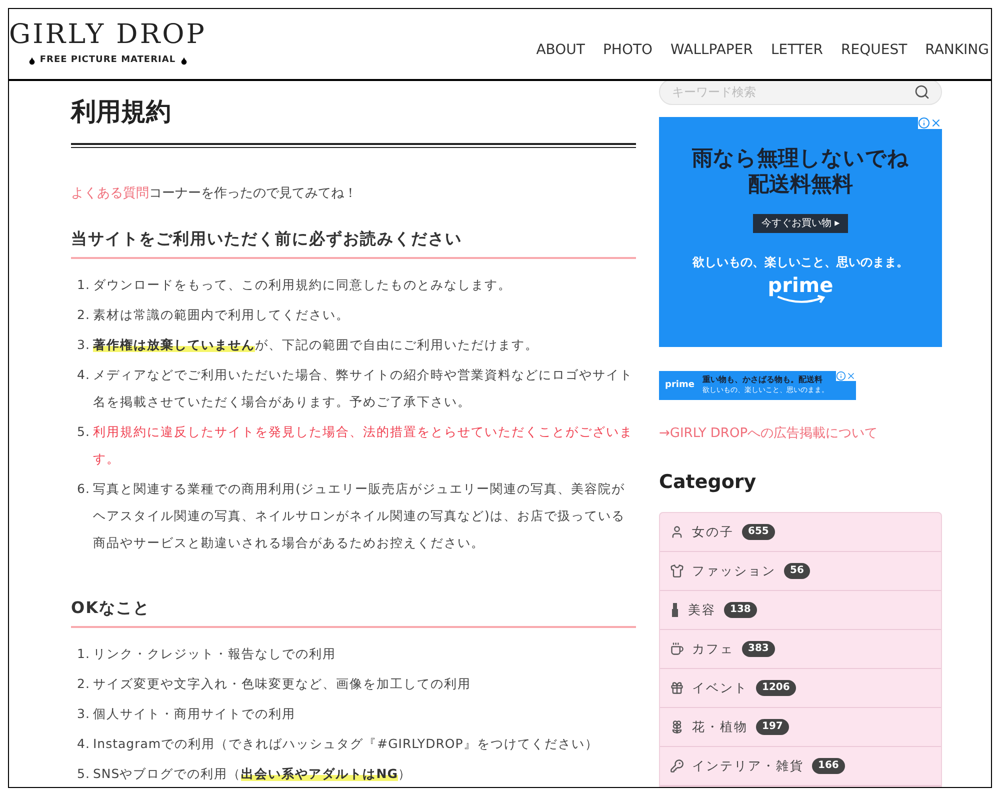  Describe the element at coordinates (758, 649) in the screenshot. I see `count-badge: 383` at that location.